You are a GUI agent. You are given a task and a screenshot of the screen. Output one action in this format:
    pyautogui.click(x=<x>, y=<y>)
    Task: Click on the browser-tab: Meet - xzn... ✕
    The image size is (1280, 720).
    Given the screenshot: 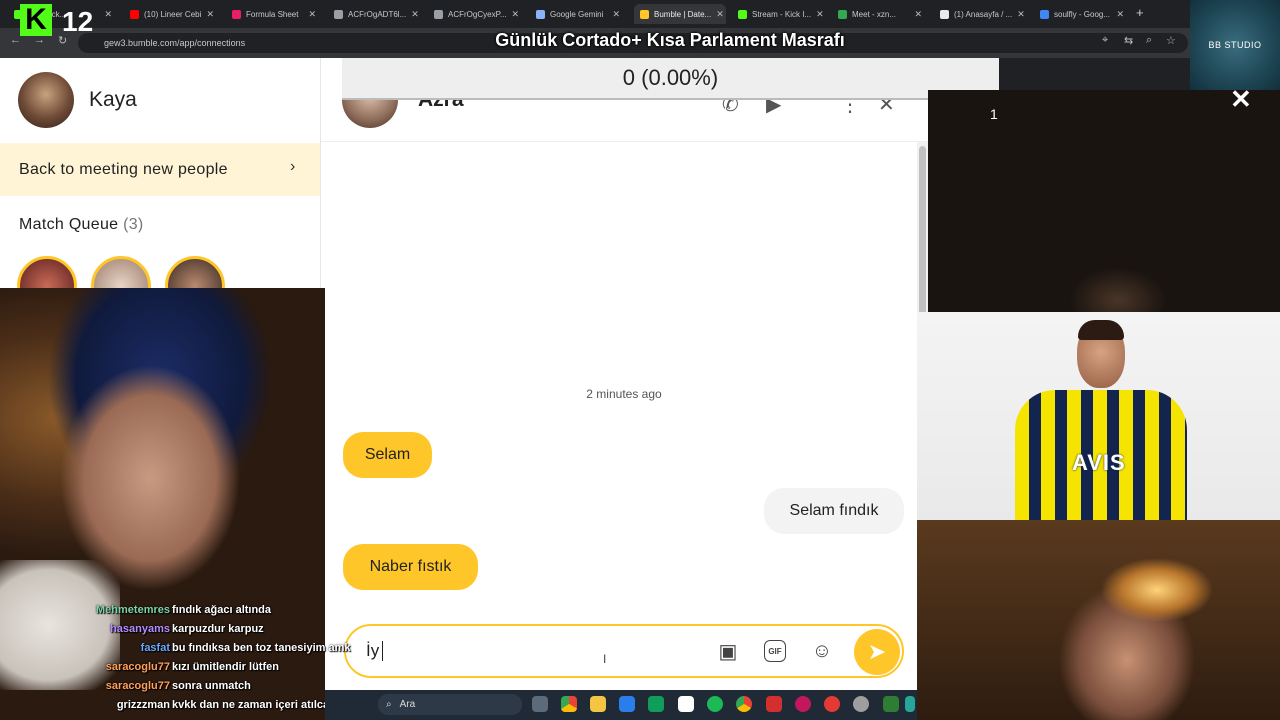 What is the action you would take?
    pyautogui.click(x=880, y=14)
    